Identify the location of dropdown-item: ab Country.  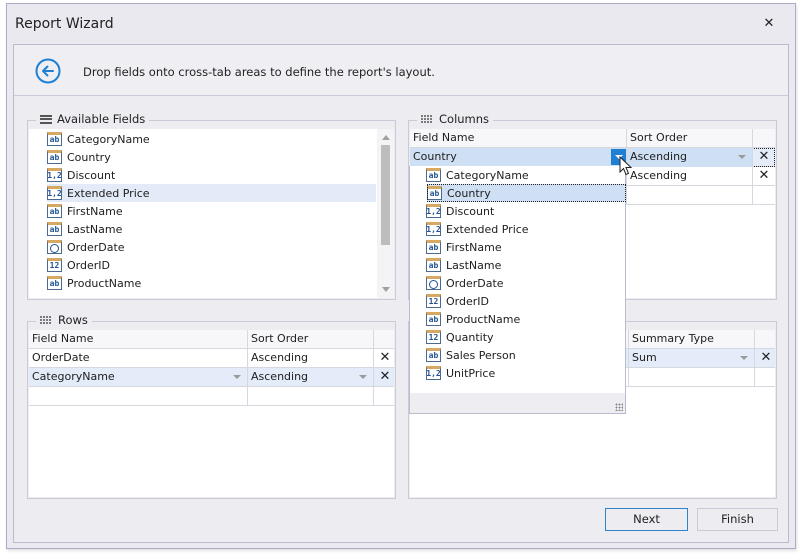
(526, 193).